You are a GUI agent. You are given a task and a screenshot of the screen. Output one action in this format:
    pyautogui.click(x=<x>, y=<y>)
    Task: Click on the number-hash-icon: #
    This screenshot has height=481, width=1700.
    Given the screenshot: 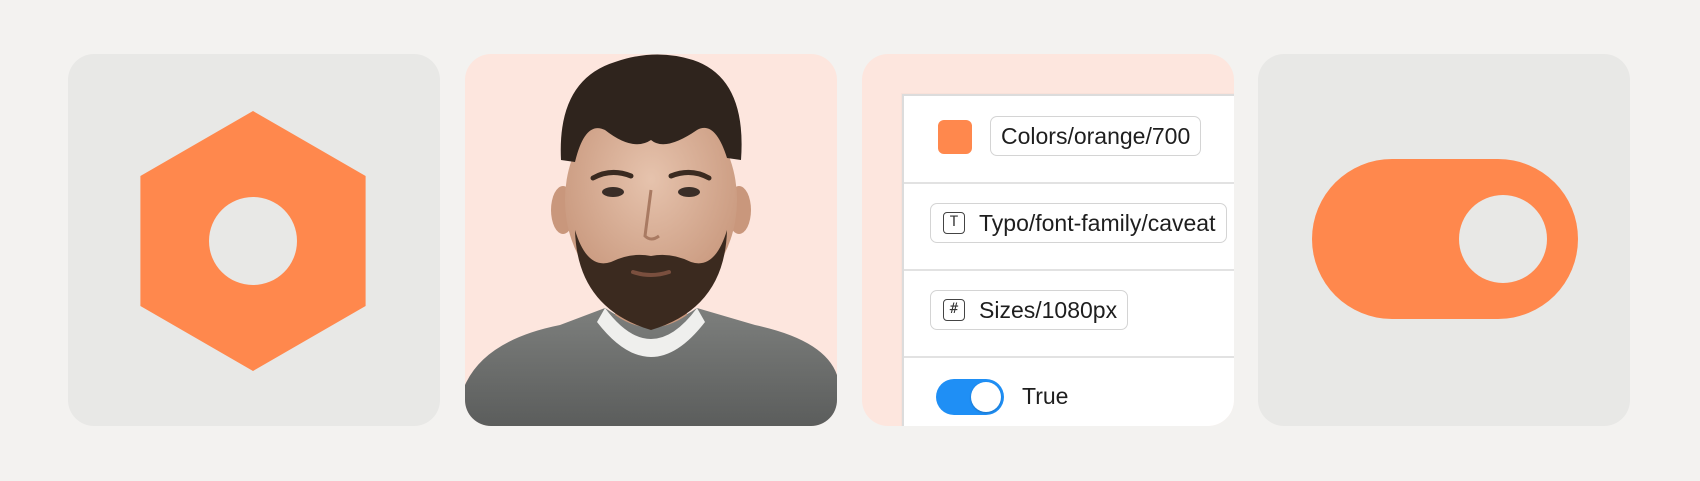 What is the action you would take?
    pyautogui.click(x=954, y=310)
    